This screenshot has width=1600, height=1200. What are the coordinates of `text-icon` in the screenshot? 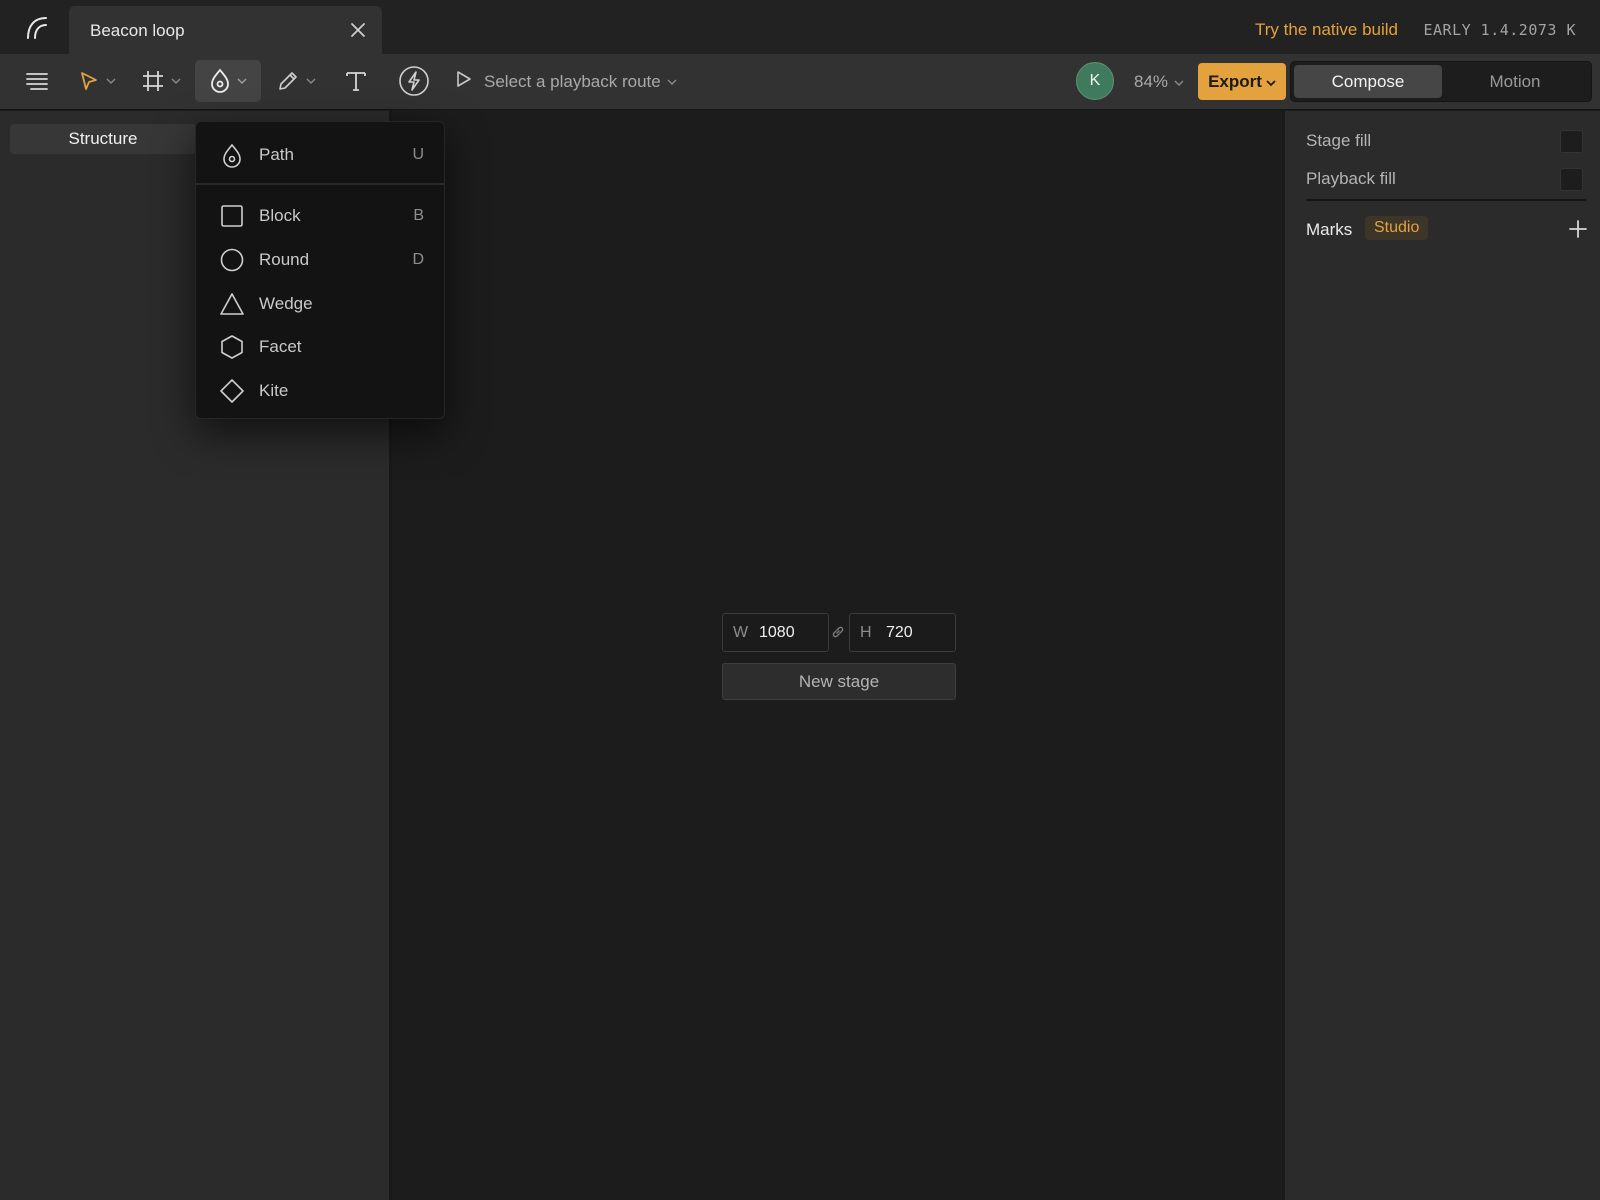 It's located at (356, 81).